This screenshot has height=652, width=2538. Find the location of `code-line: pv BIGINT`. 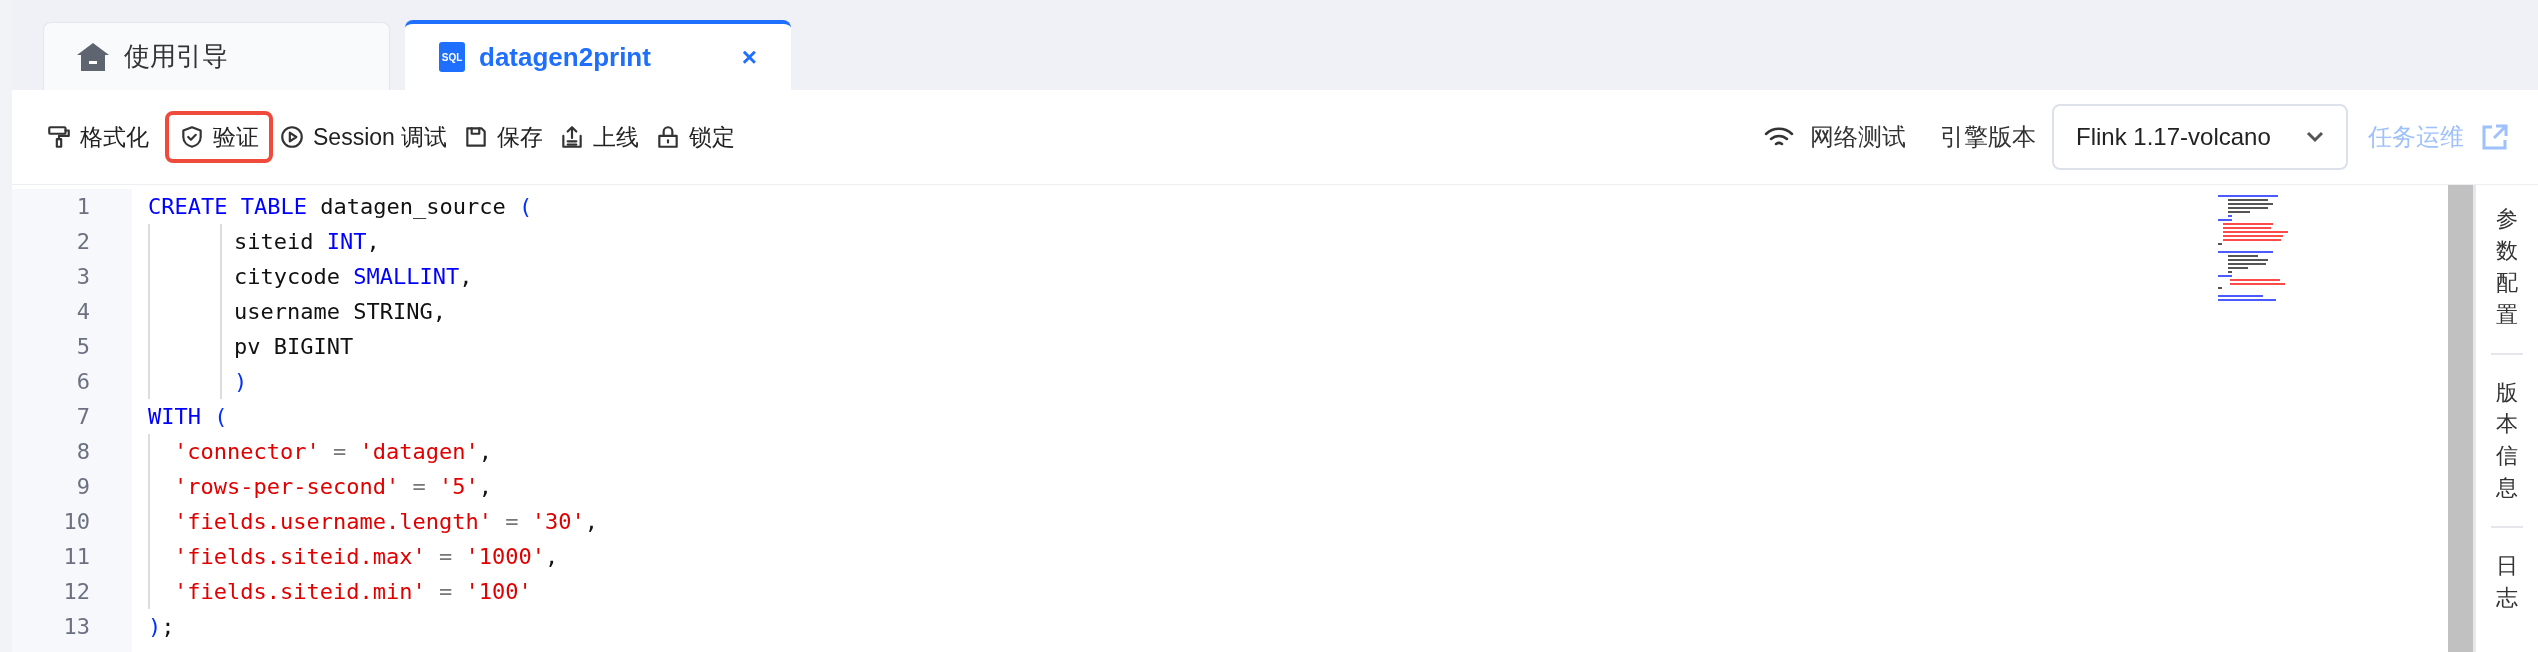

code-line: pv BIGINT is located at coordinates (294, 347).